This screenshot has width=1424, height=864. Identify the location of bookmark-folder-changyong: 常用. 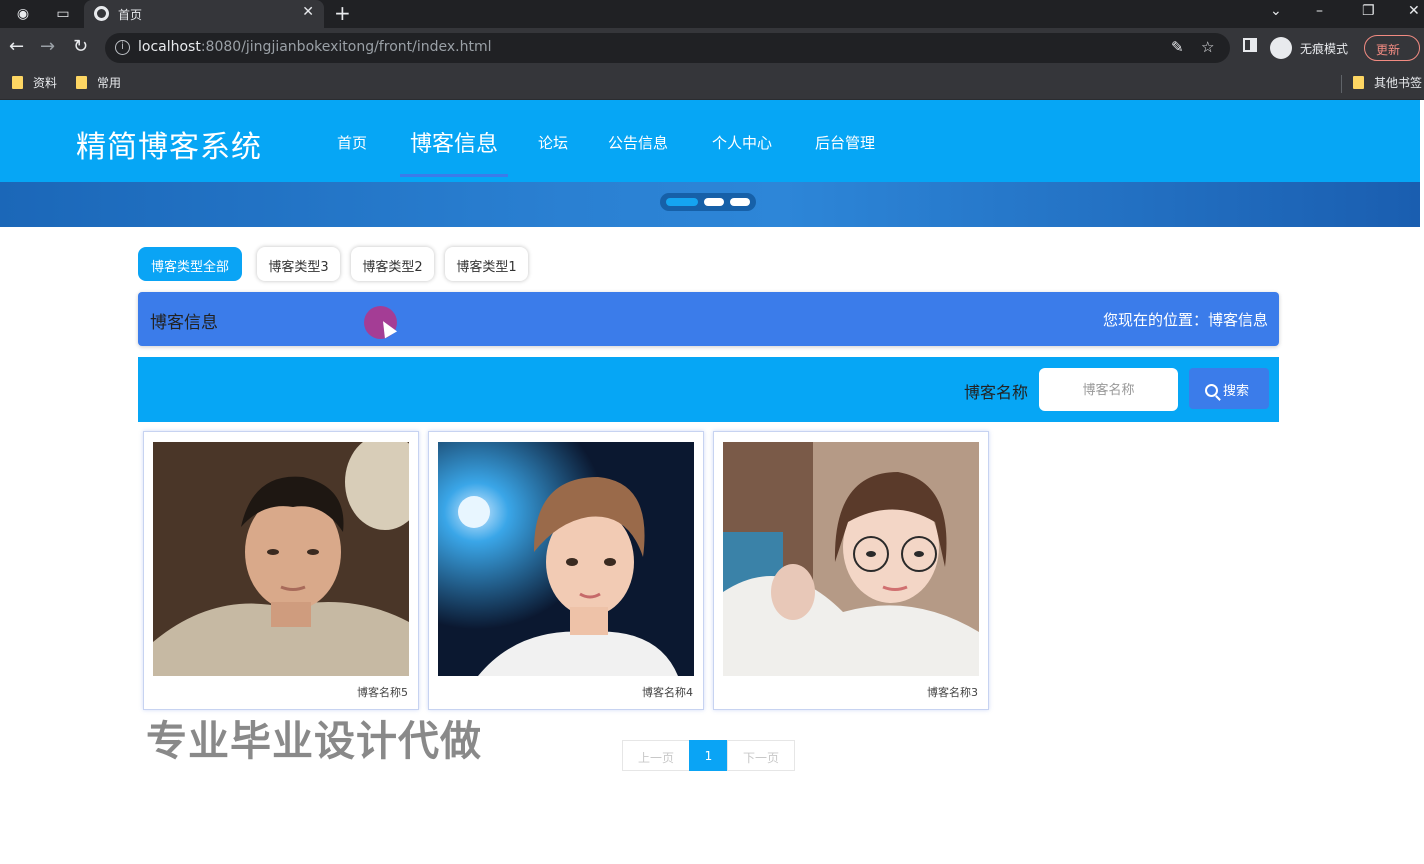
(98, 82).